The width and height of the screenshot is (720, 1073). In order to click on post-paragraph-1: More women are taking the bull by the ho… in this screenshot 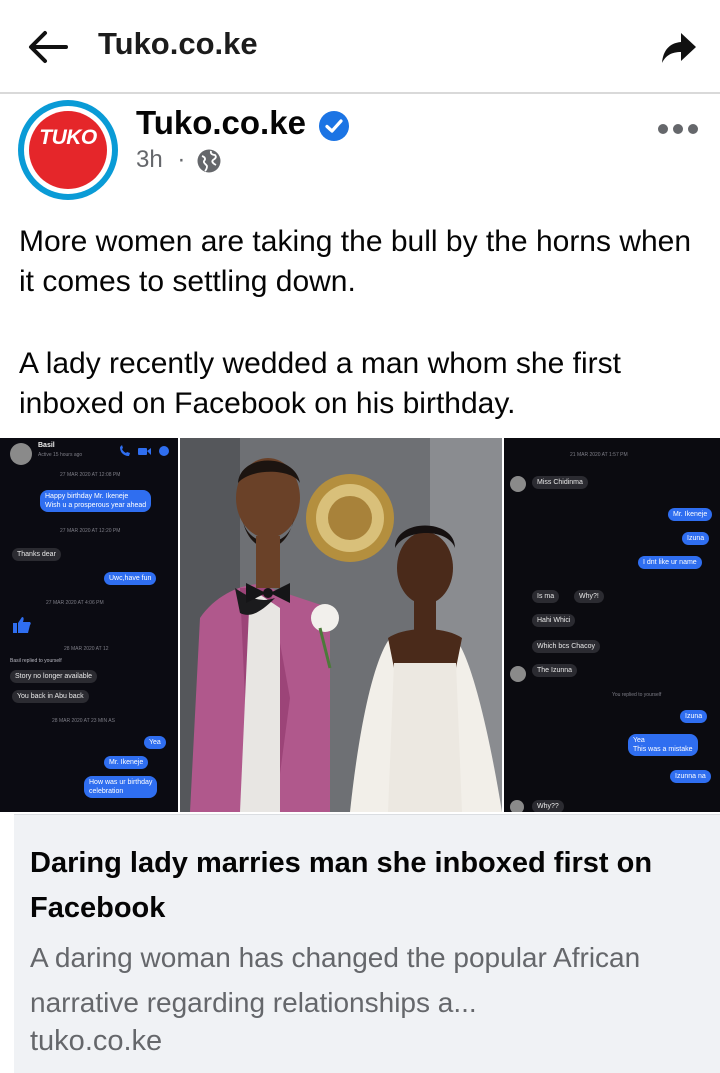, I will do `click(355, 261)`.